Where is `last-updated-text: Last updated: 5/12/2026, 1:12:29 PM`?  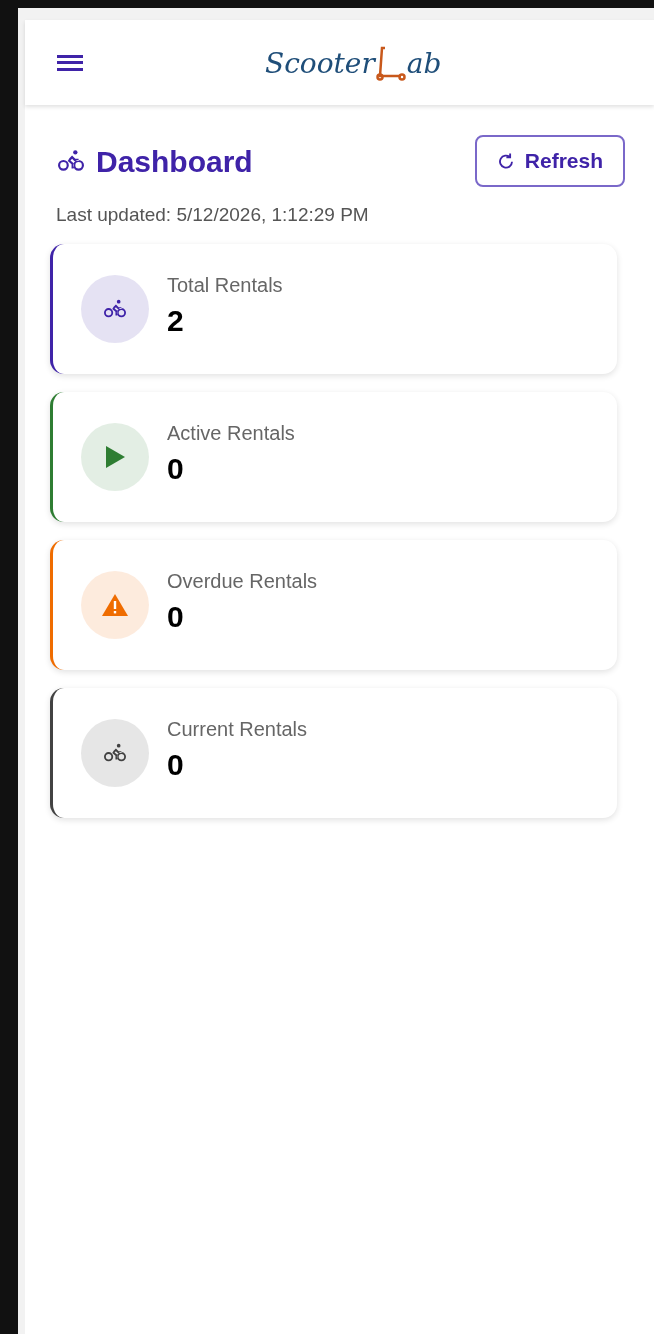 last-updated-text: Last updated: 5/12/2026, 1:12:29 PM is located at coordinates (212, 215).